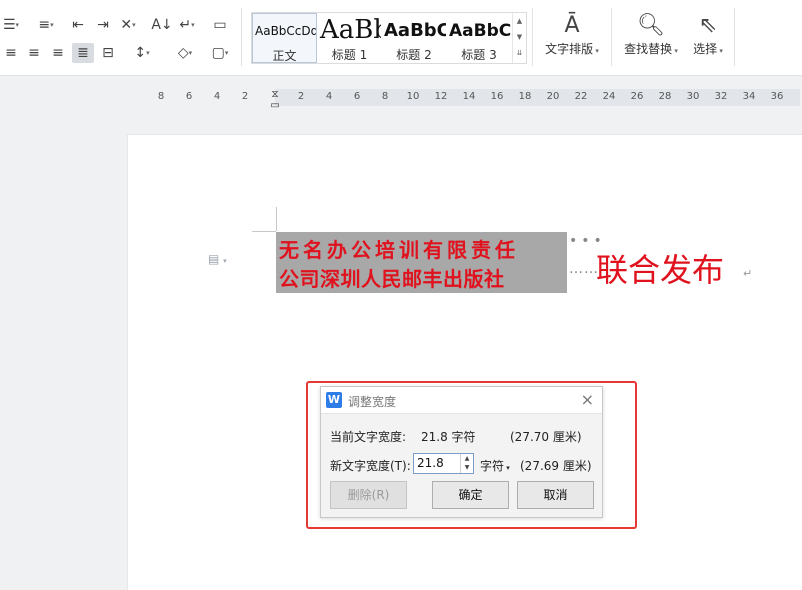 Image resolution: width=802 pixels, height=590 pixels. Describe the element at coordinates (414, 55) in the screenshot. I see `style-label: 标题 2` at that location.